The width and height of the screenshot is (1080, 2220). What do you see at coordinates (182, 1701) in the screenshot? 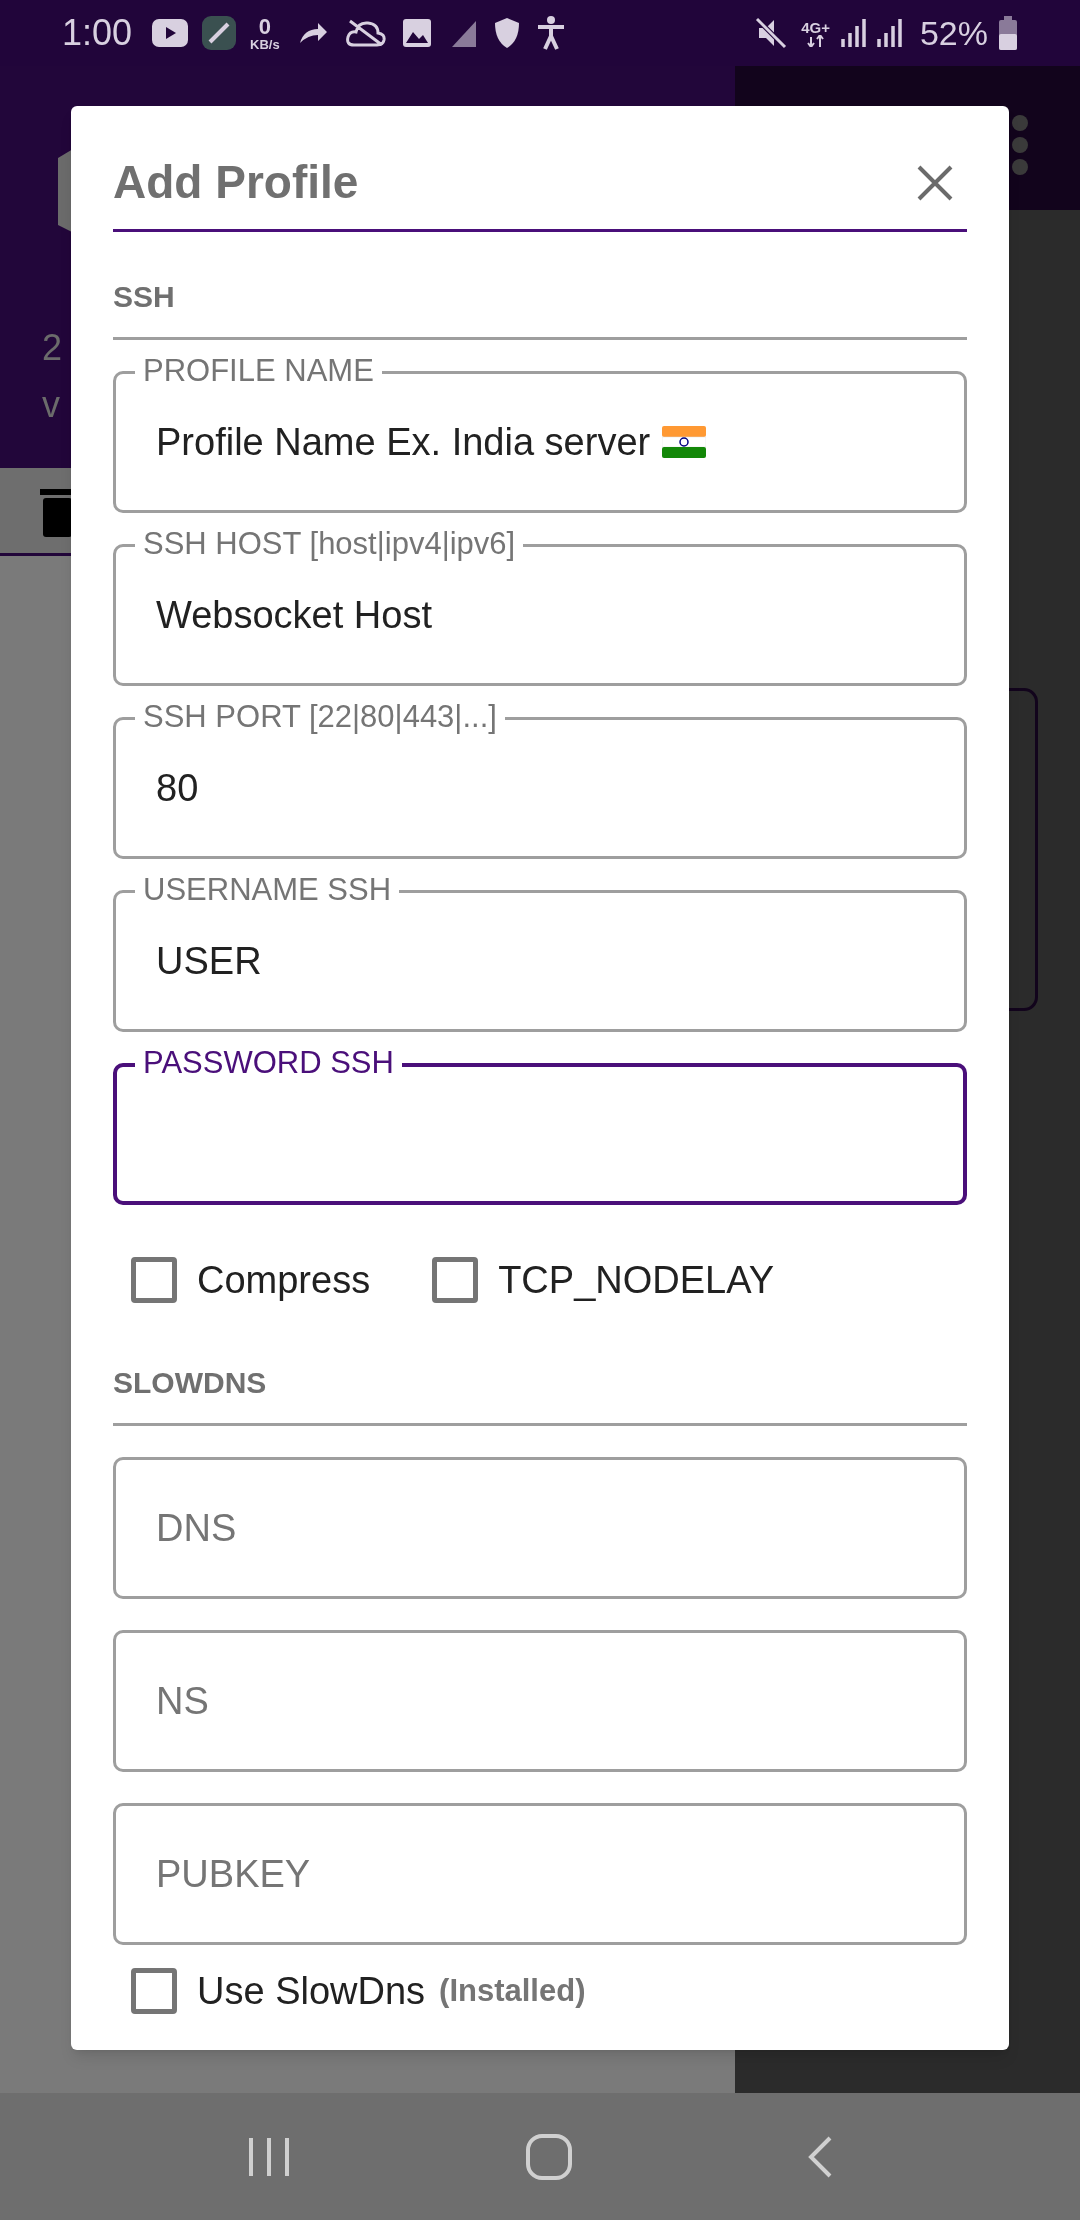
I see `field-placeholder: NS` at bounding box center [182, 1701].